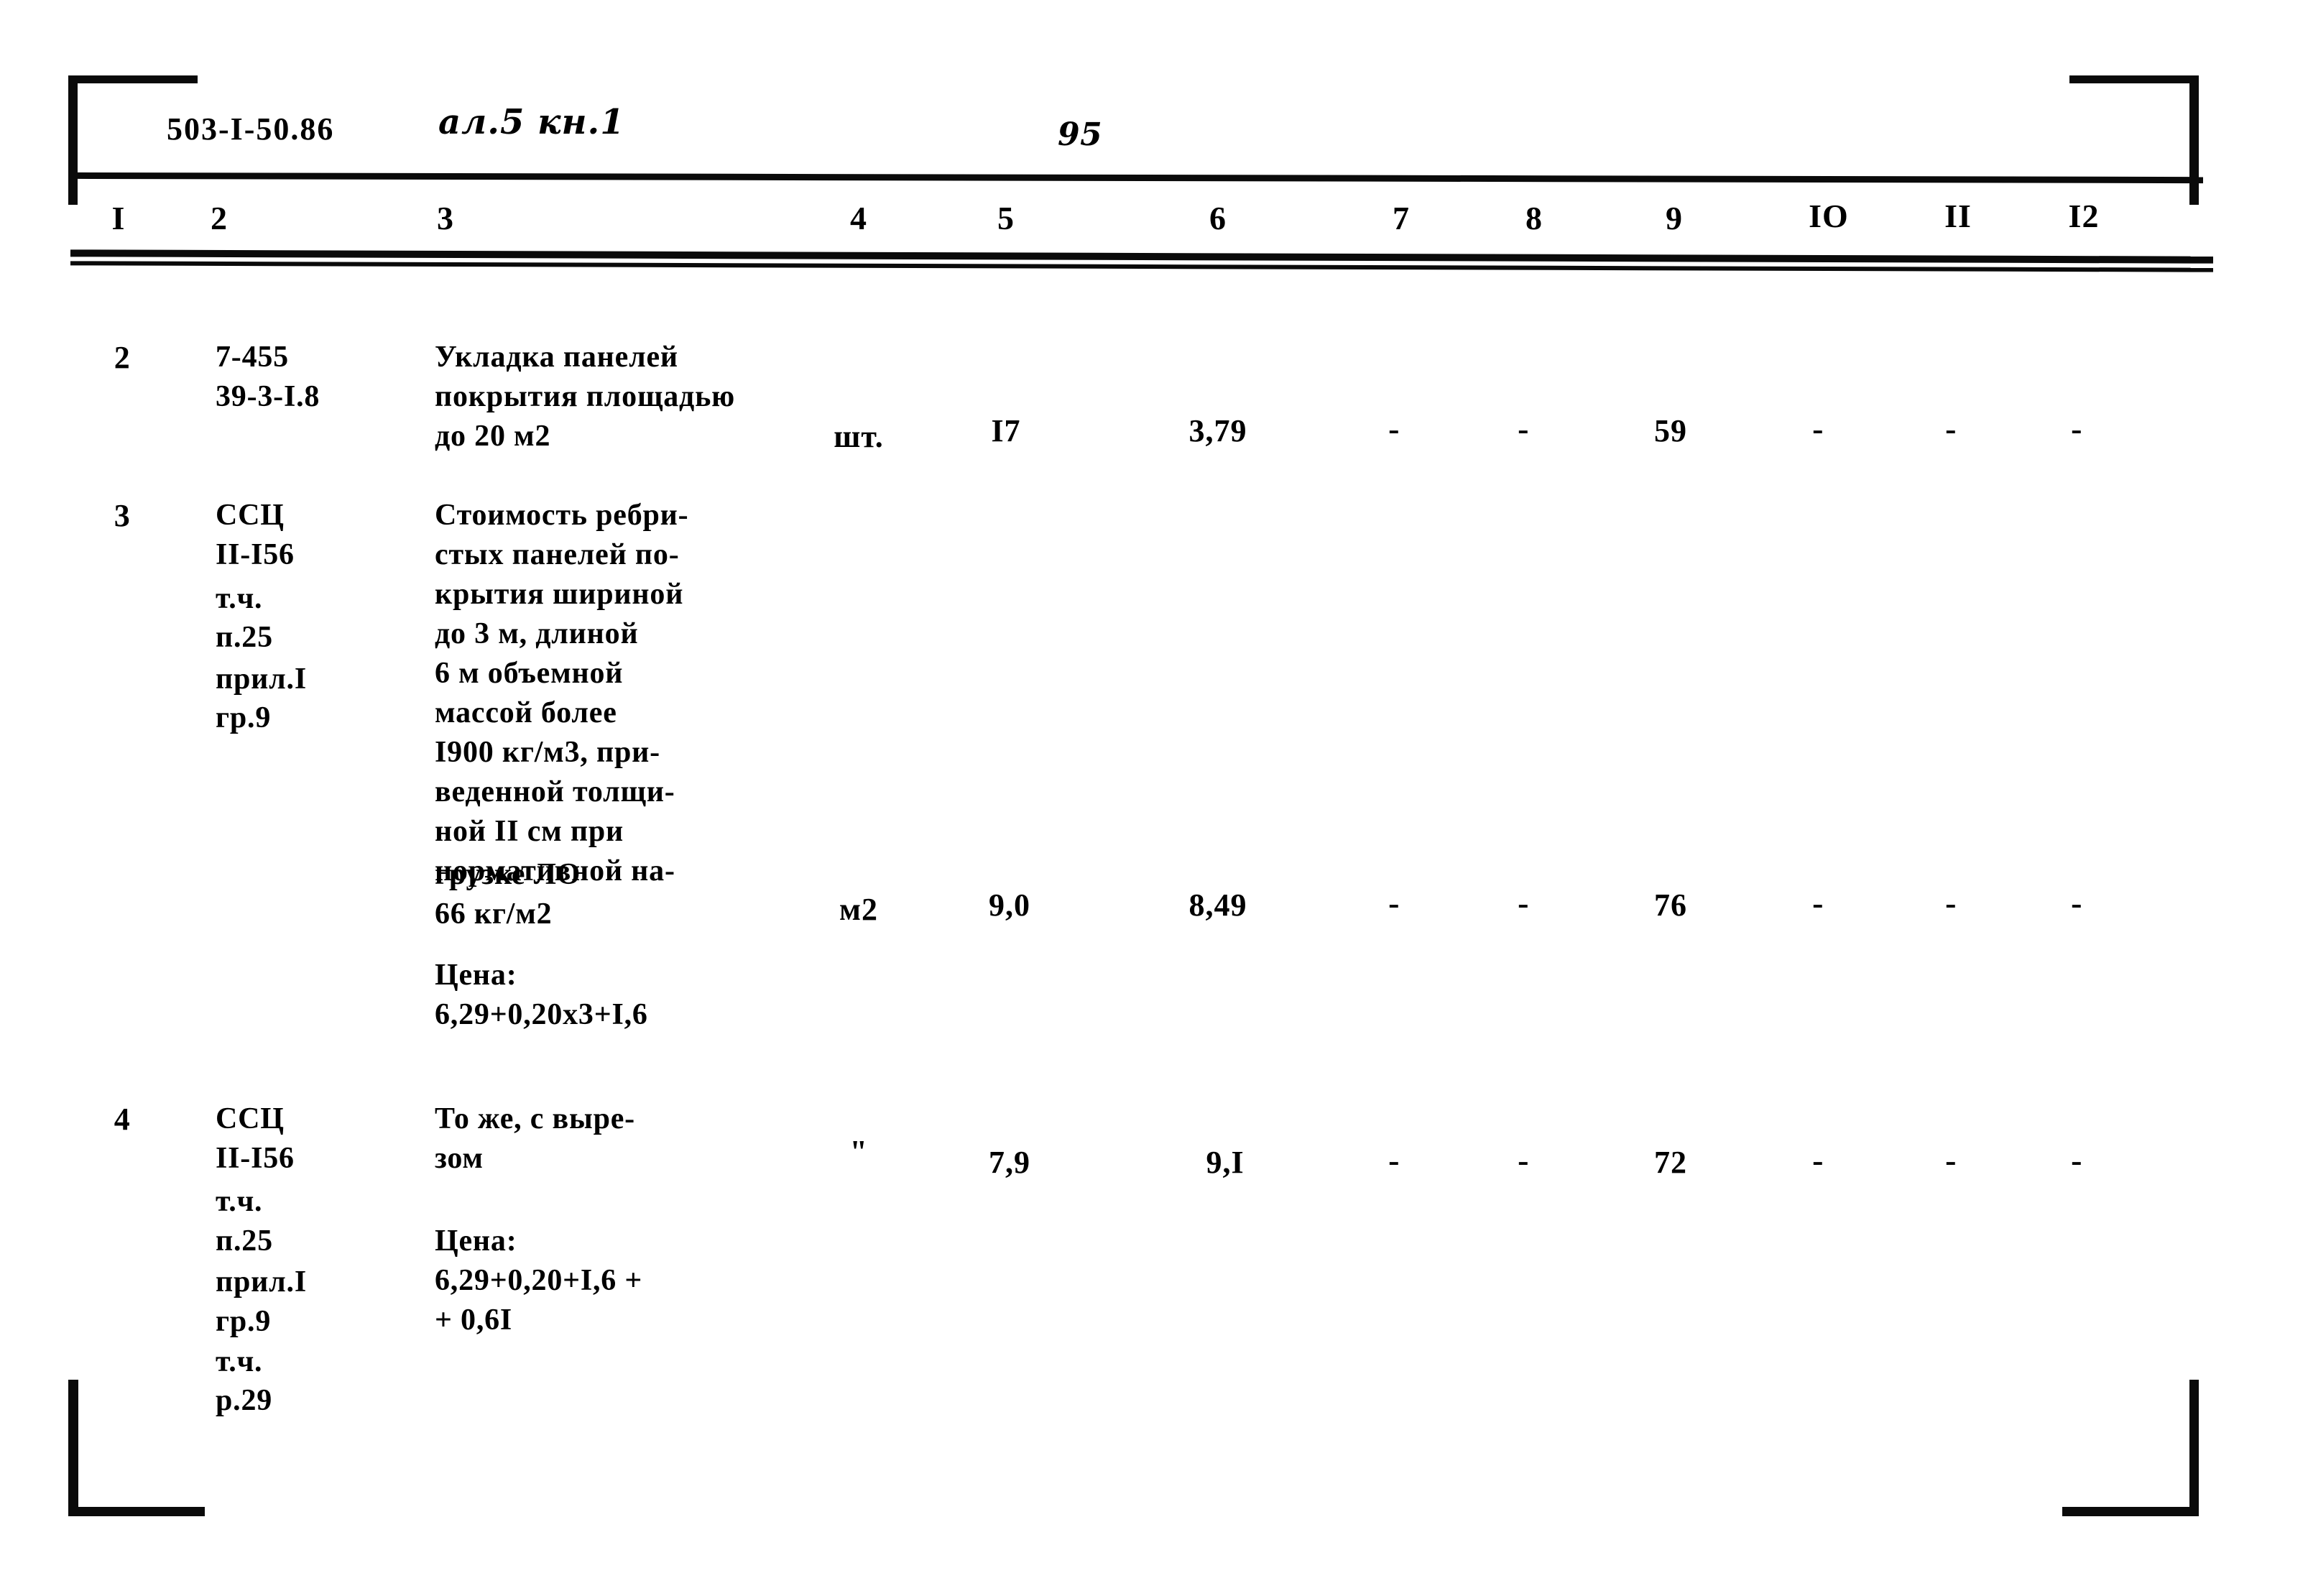  What do you see at coordinates (531, 122) in the screenshot?
I see `handwritten-album-note: ал.5 кн.1` at bounding box center [531, 122].